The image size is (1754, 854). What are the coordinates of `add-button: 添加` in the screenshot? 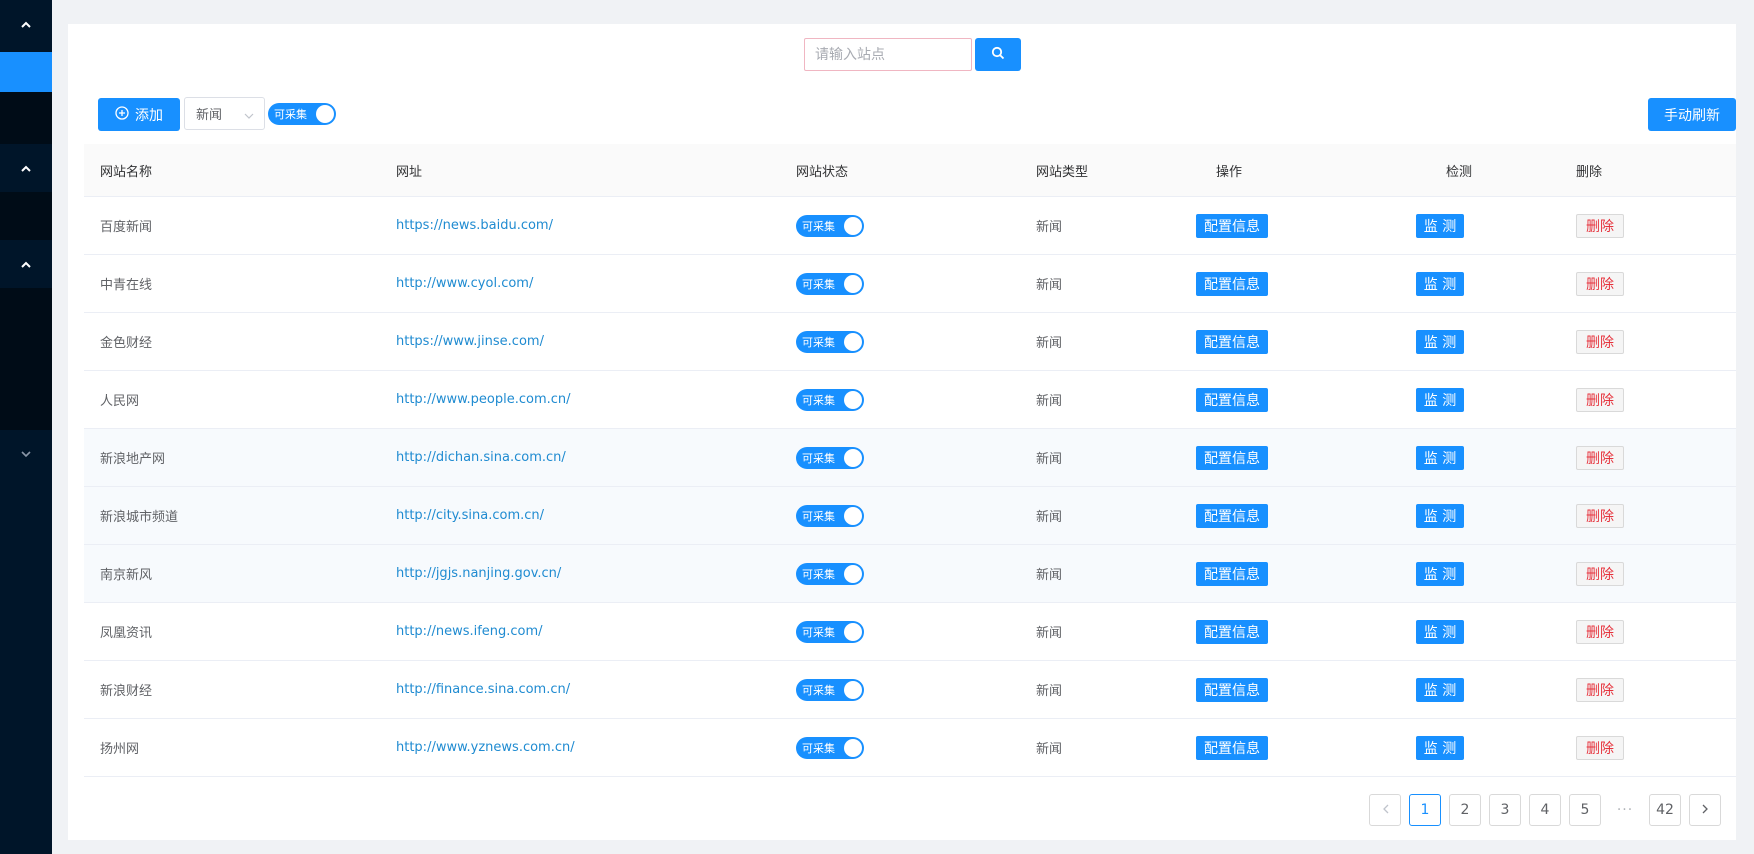 It's located at (139, 114).